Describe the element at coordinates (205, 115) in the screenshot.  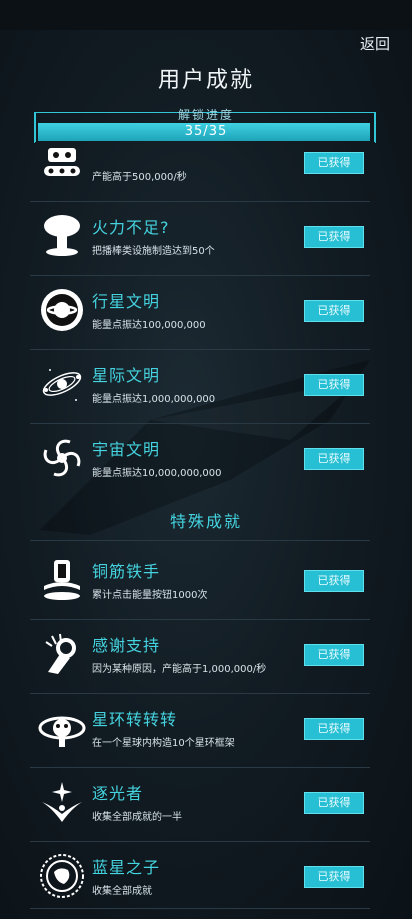
I see `progress-label: 解锁进度` at that location.